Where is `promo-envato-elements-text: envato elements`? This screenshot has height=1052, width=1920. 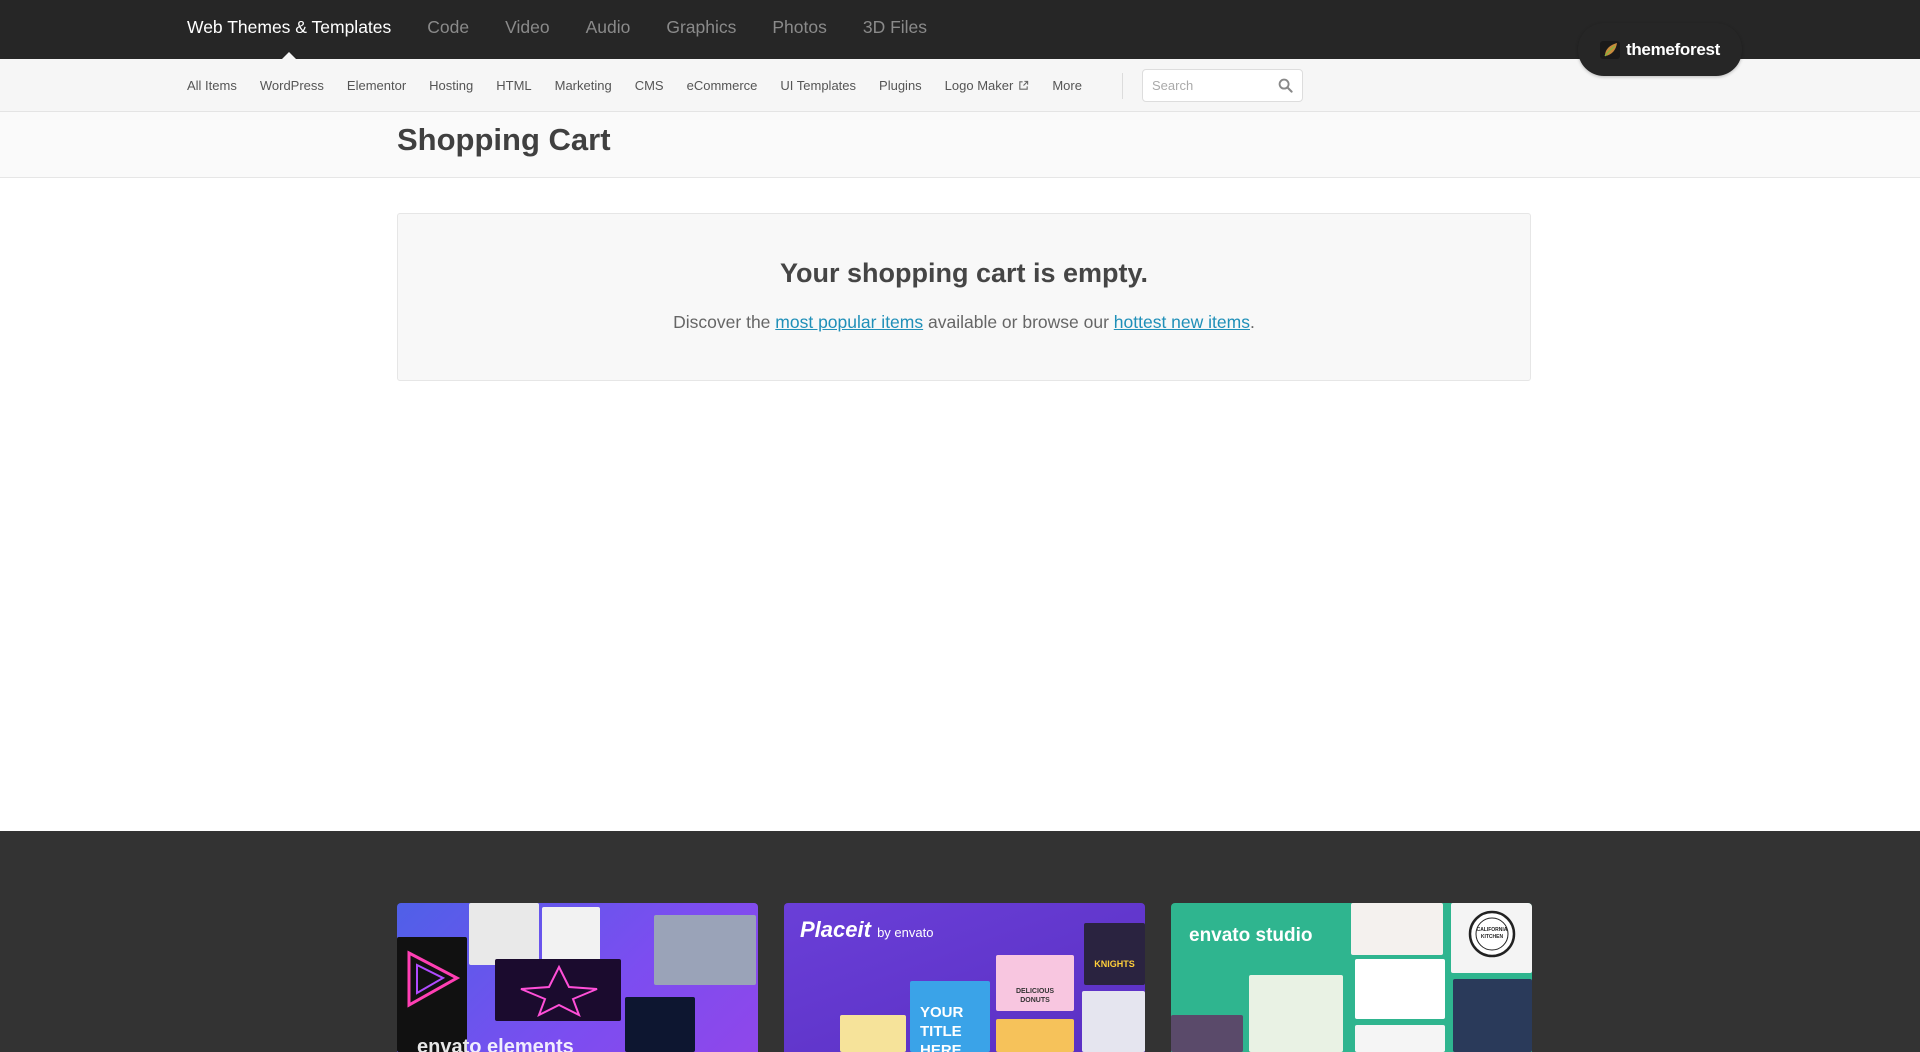 promo-envato-elements-text: envato elements is located at coordinates (495, 1044).